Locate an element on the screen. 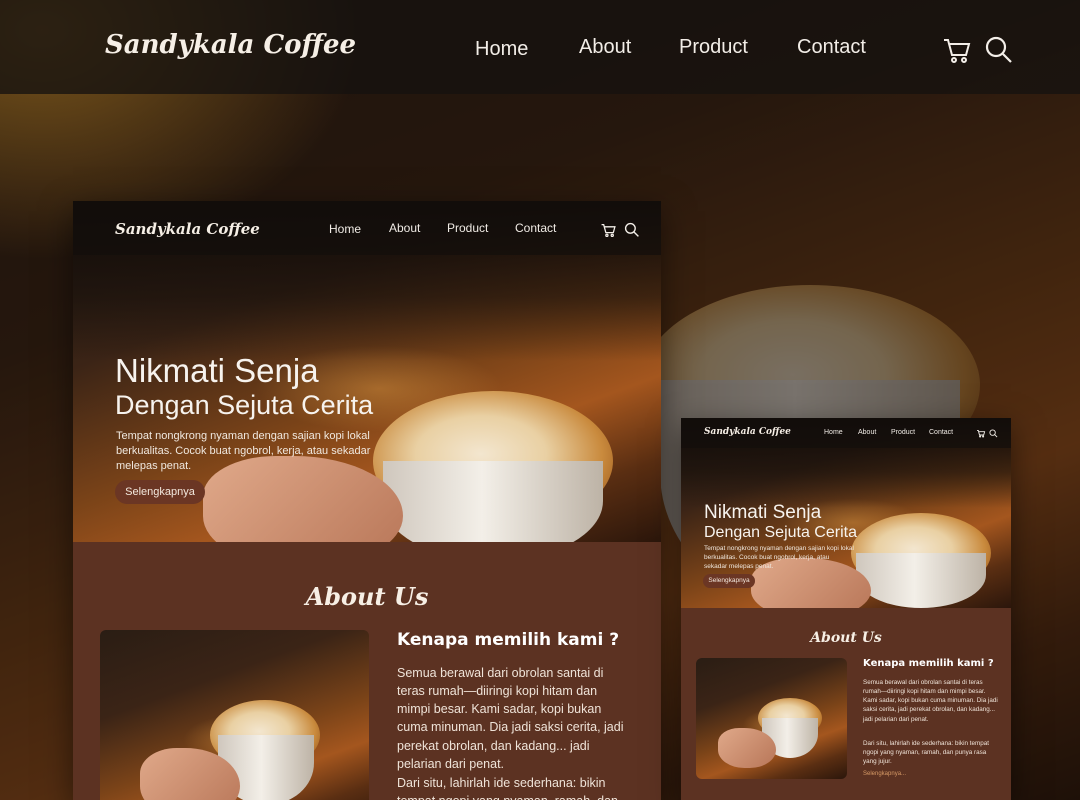 This screenshot has height=800, width=1080. search-icon is located at coordinates (999, 50).